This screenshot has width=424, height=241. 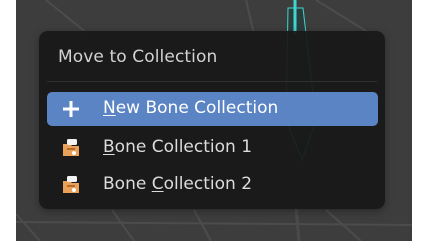 I want to click on menu-item-new-bone-collection: New Bone Collection, so click(x=212, y=109).